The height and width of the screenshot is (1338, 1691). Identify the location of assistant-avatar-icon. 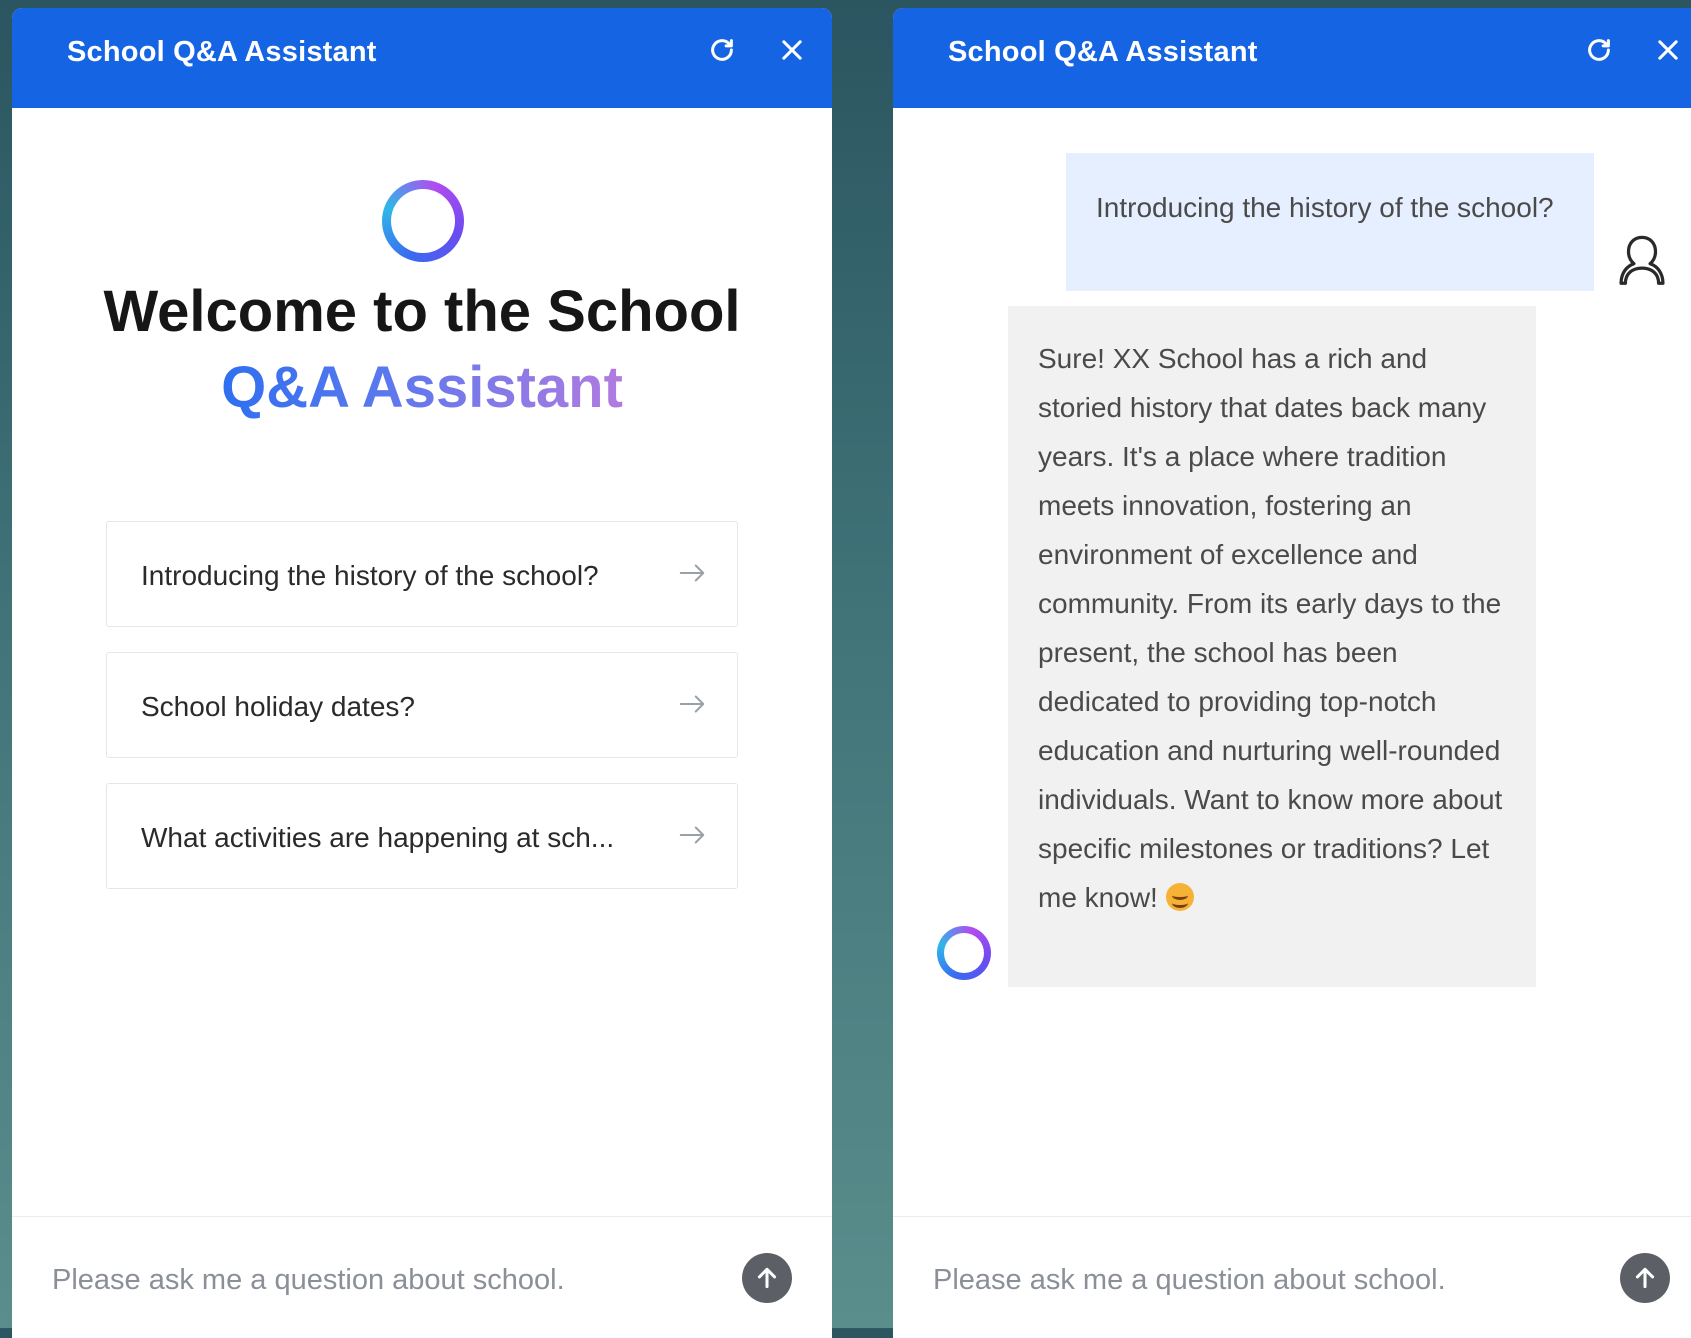
(964, 953).